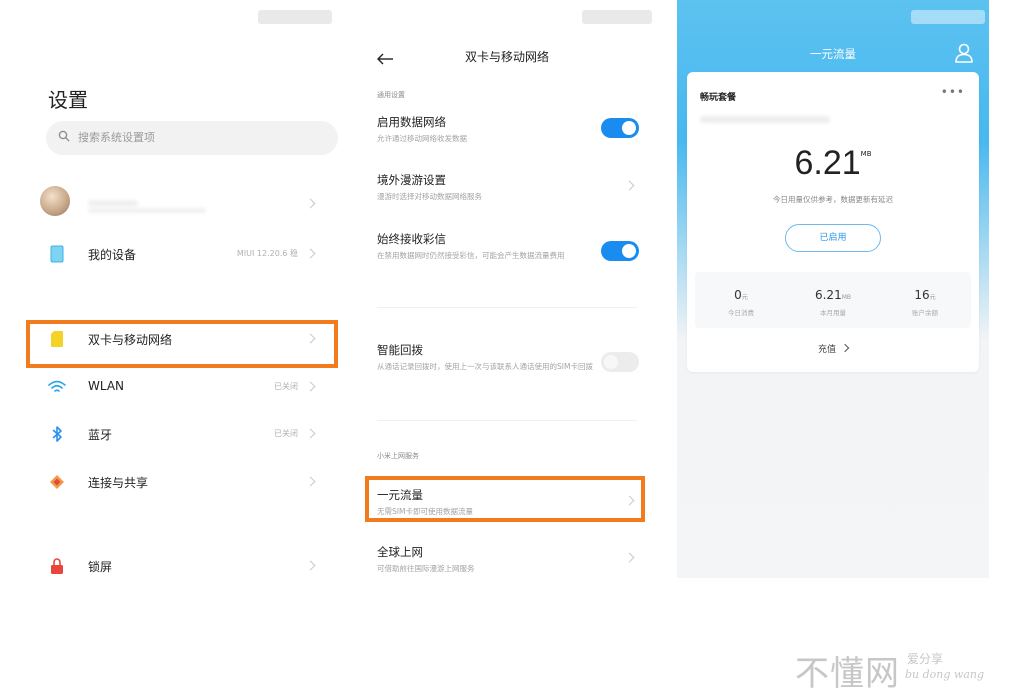  Describe the element at coordinates (508, 129) in the screenshot. I see `setting-enable-data: 启用数据网络 允许通过移动网络收发数据` at that location.